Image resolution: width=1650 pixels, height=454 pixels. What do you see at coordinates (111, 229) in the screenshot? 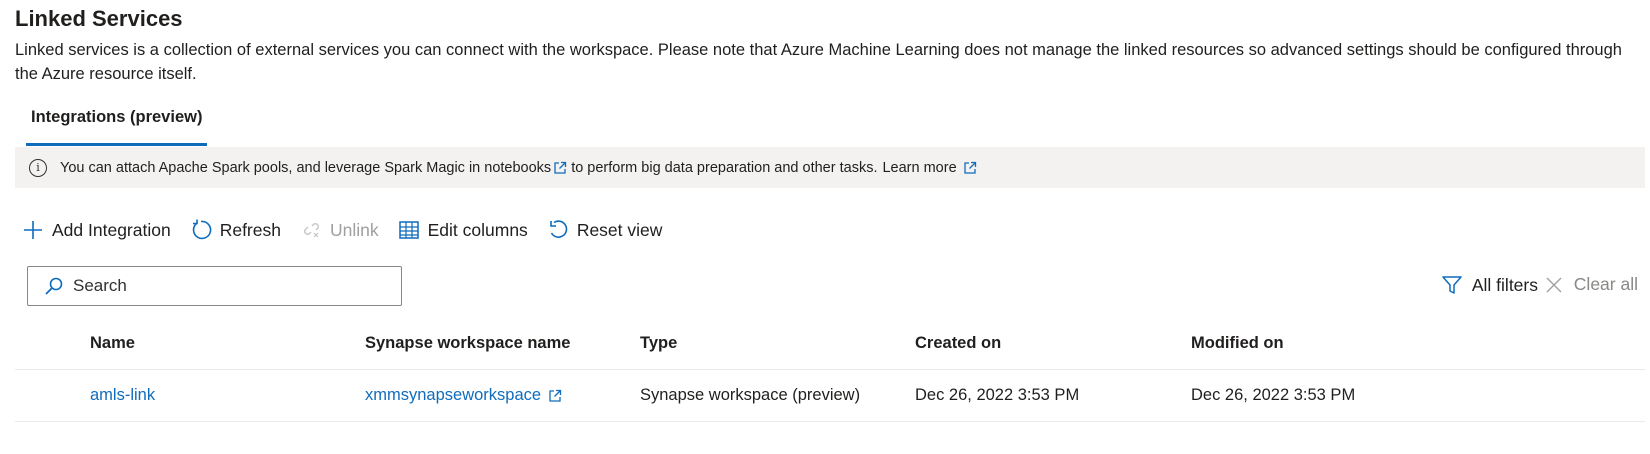
I see `add-integration-label: Add Integration` at bounding box center [111, 229].